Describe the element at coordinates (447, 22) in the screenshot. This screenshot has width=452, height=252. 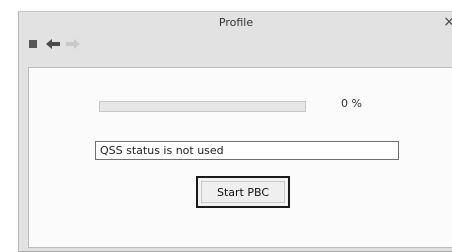
I see `close-icon: ×` at that location.